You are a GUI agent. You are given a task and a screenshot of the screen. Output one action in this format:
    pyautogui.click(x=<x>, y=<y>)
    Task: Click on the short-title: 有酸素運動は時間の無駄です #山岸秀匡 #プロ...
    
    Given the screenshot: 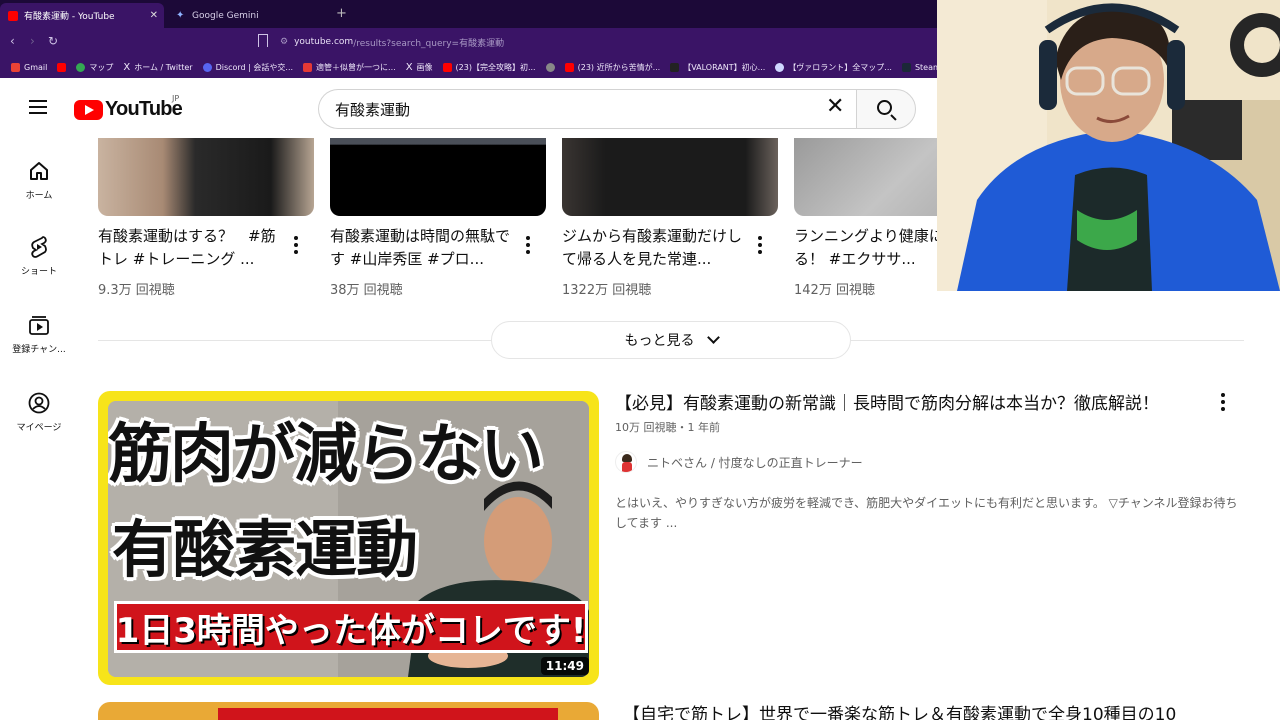 What is the action you would take?
    pyautogui.click(x=422, y=248)
    